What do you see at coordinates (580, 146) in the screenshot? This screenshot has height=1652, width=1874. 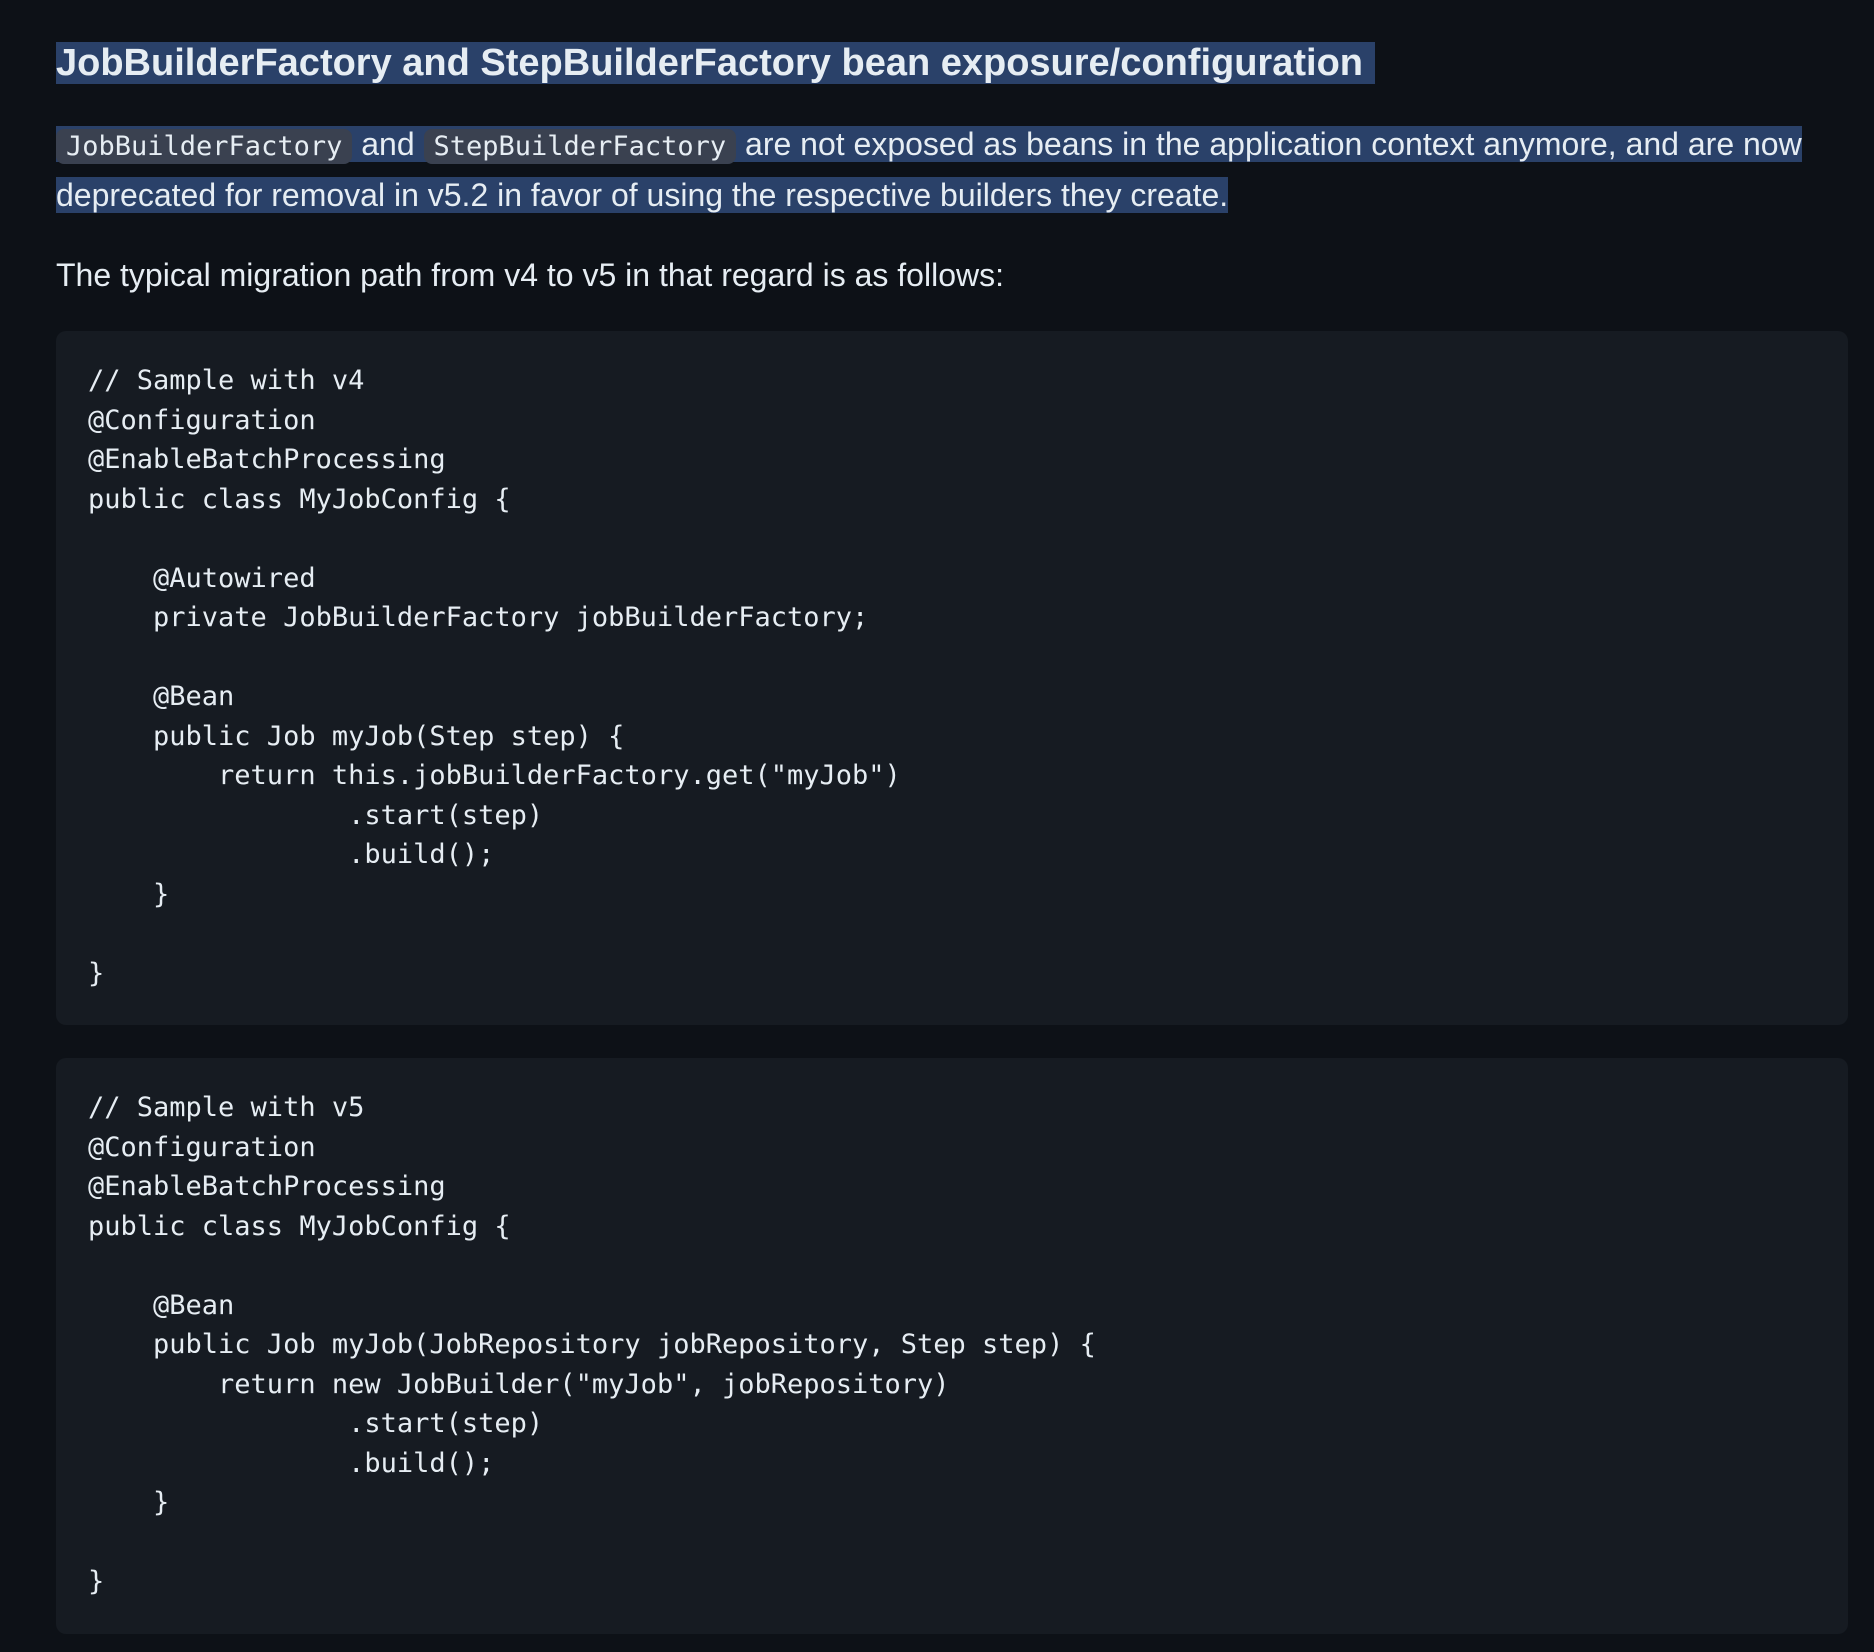 I see `inline-code-step-builder-factory: StepBuilderFactory` at bounding box center [580, 146].